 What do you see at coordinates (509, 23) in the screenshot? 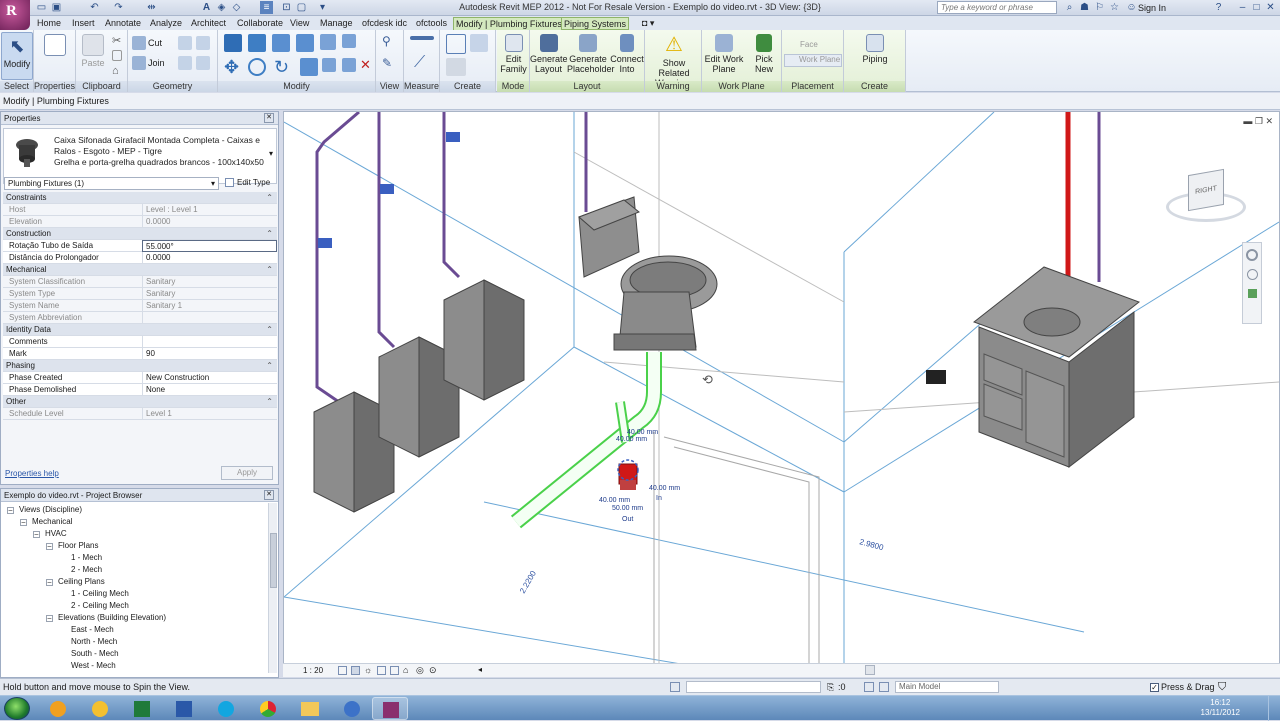
I see `tab-modify-plumbing-fixtures: Modify | Plumbing Fixtures` at bounding box center [509, 23].